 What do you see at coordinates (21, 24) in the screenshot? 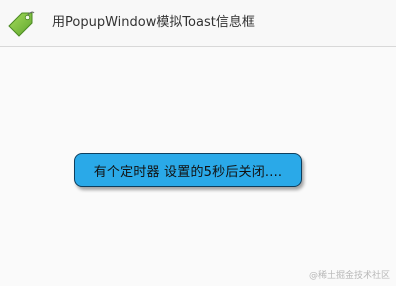
I see `green-tag-icon` at bounding box center [21, 24].